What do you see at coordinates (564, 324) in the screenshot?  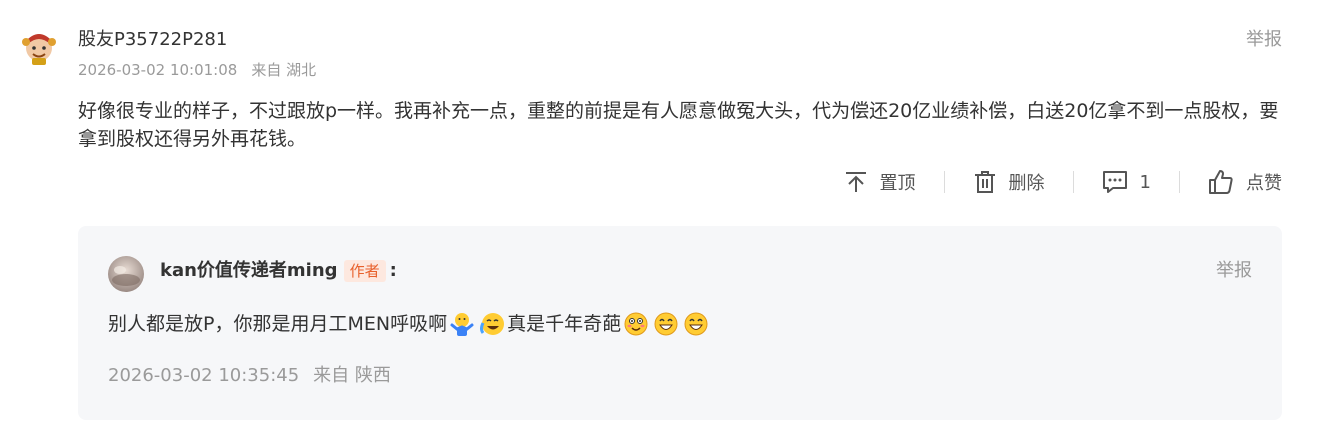 I see `reply-text-part2: 真是千年奇葩` at bounding box center [564, 324].